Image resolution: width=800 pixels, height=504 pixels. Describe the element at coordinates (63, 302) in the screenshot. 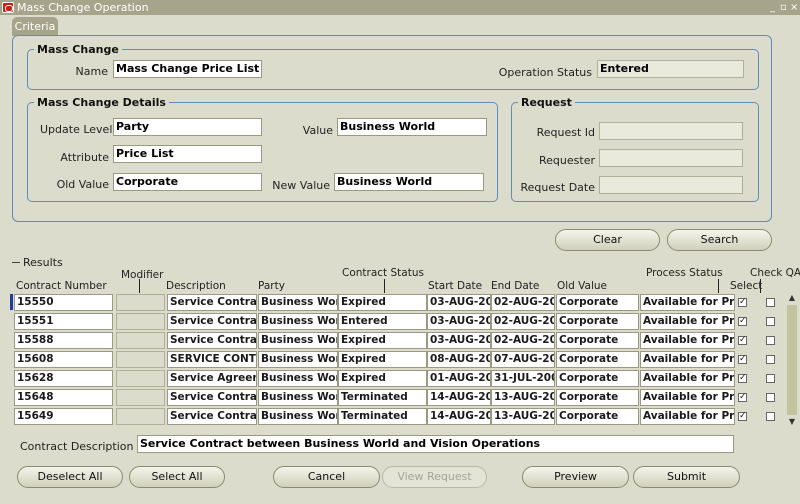

I see `cell-number: 15550` at that location.